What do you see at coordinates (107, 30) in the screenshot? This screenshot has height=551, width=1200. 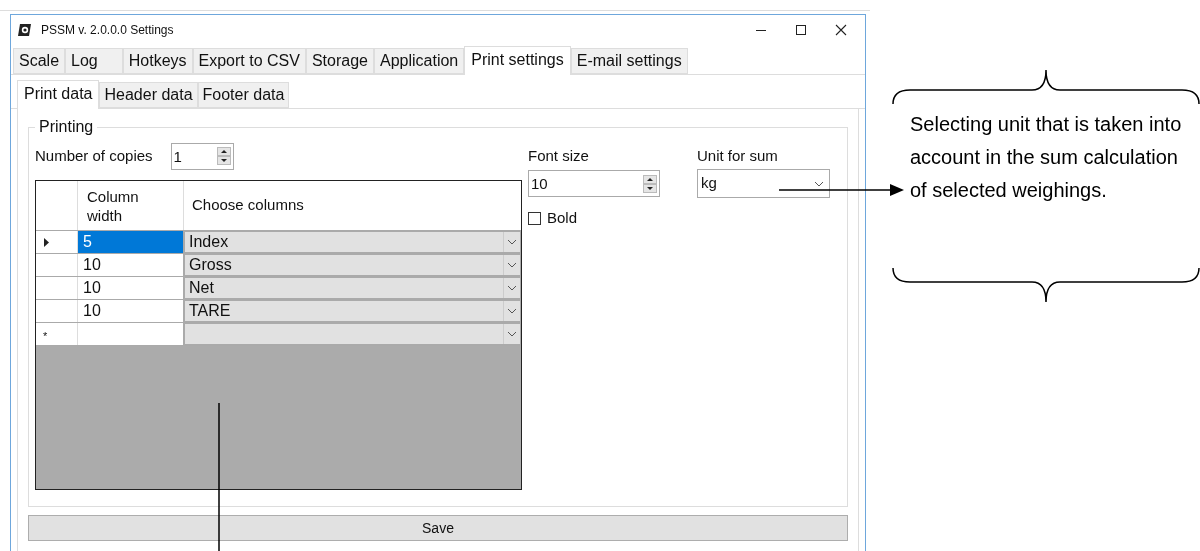 I see `window-title: PSSM v. 2.0.0.0 Settings` at bounding box center [107, 30].